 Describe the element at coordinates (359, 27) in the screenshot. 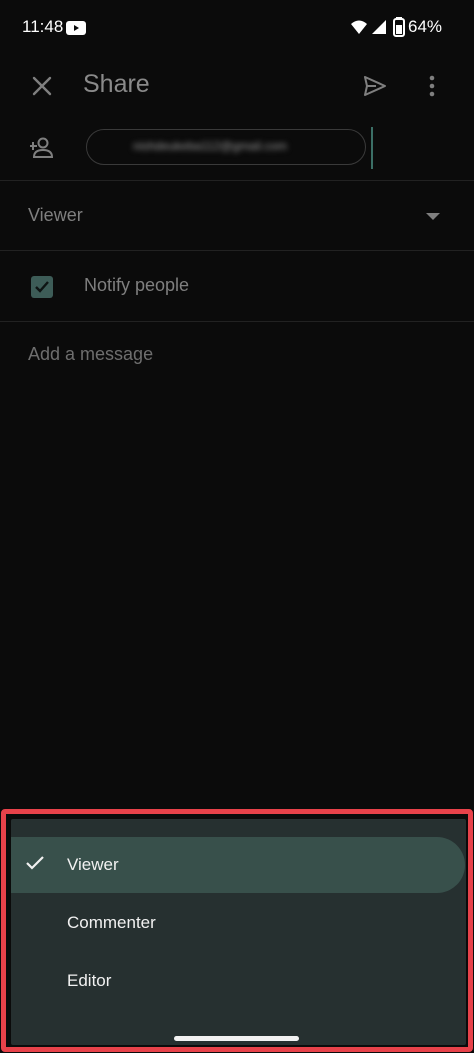

I see `wifi-icon` at that location.